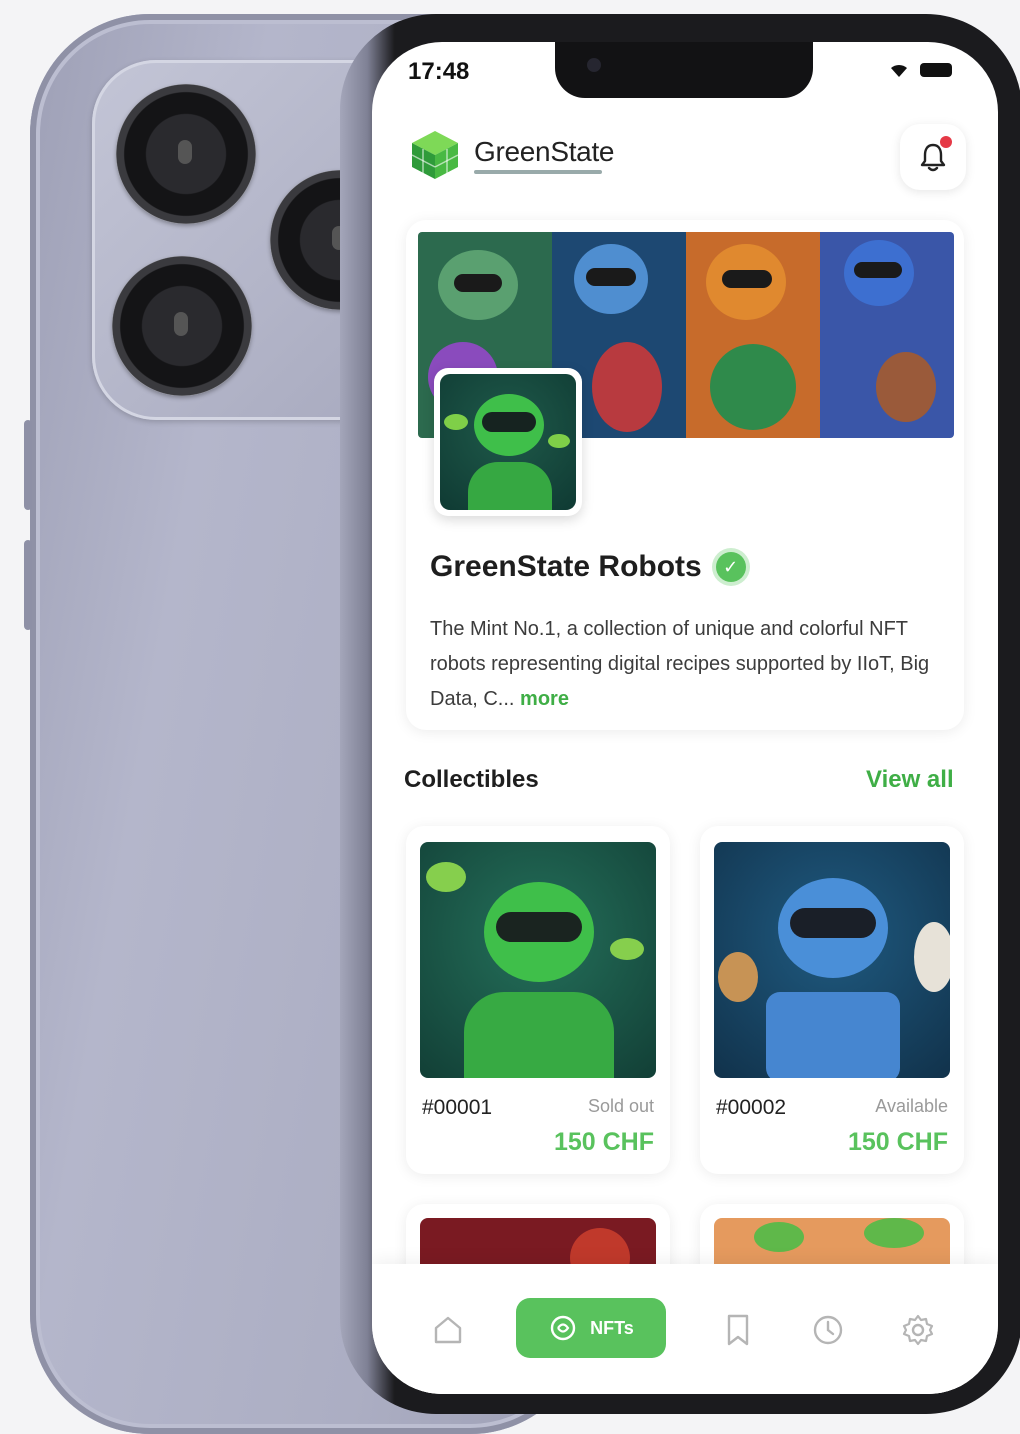  I want to click on view-all-link: View all, so click(910, 780).